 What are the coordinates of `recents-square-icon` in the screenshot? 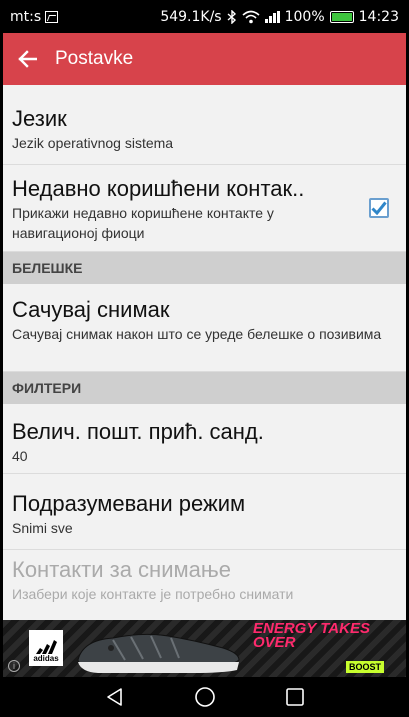 It's located at (295, 697).